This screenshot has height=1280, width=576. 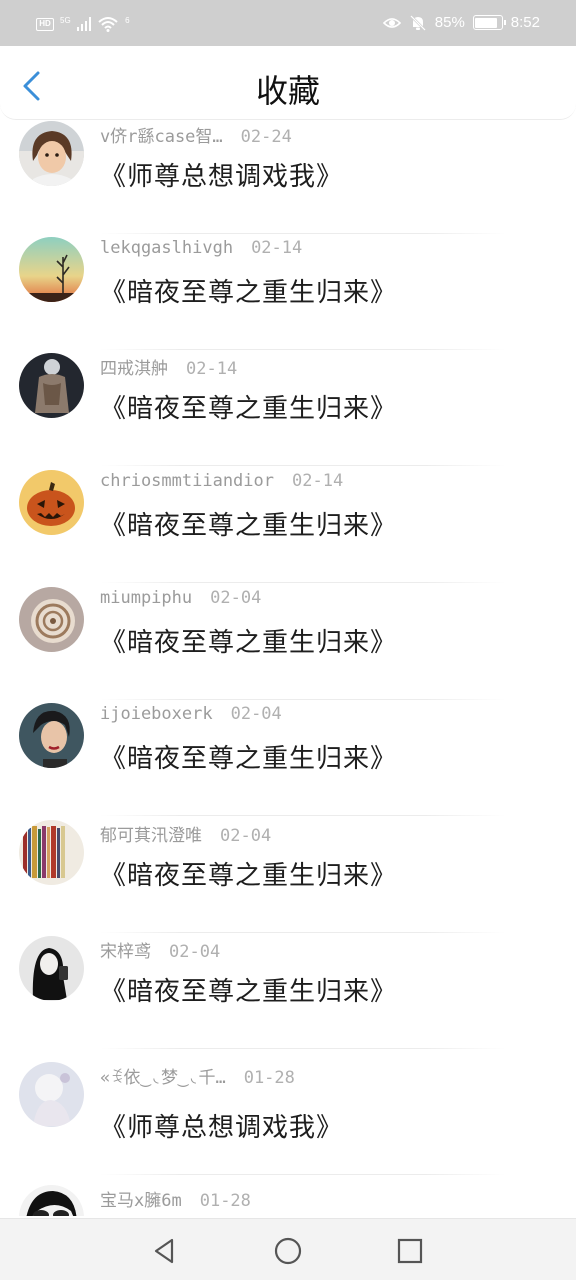 I want to click on username: chriosmmtiiandior, so click(x=187, y=481).